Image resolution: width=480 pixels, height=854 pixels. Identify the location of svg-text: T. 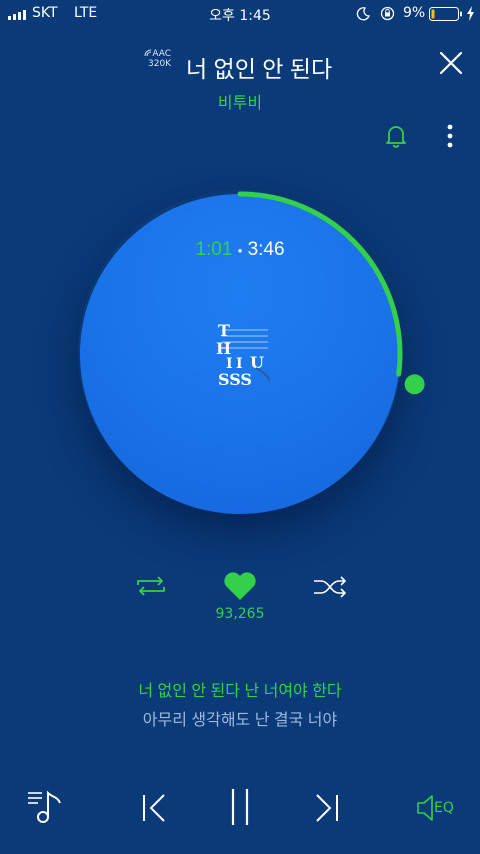
(224, 330).